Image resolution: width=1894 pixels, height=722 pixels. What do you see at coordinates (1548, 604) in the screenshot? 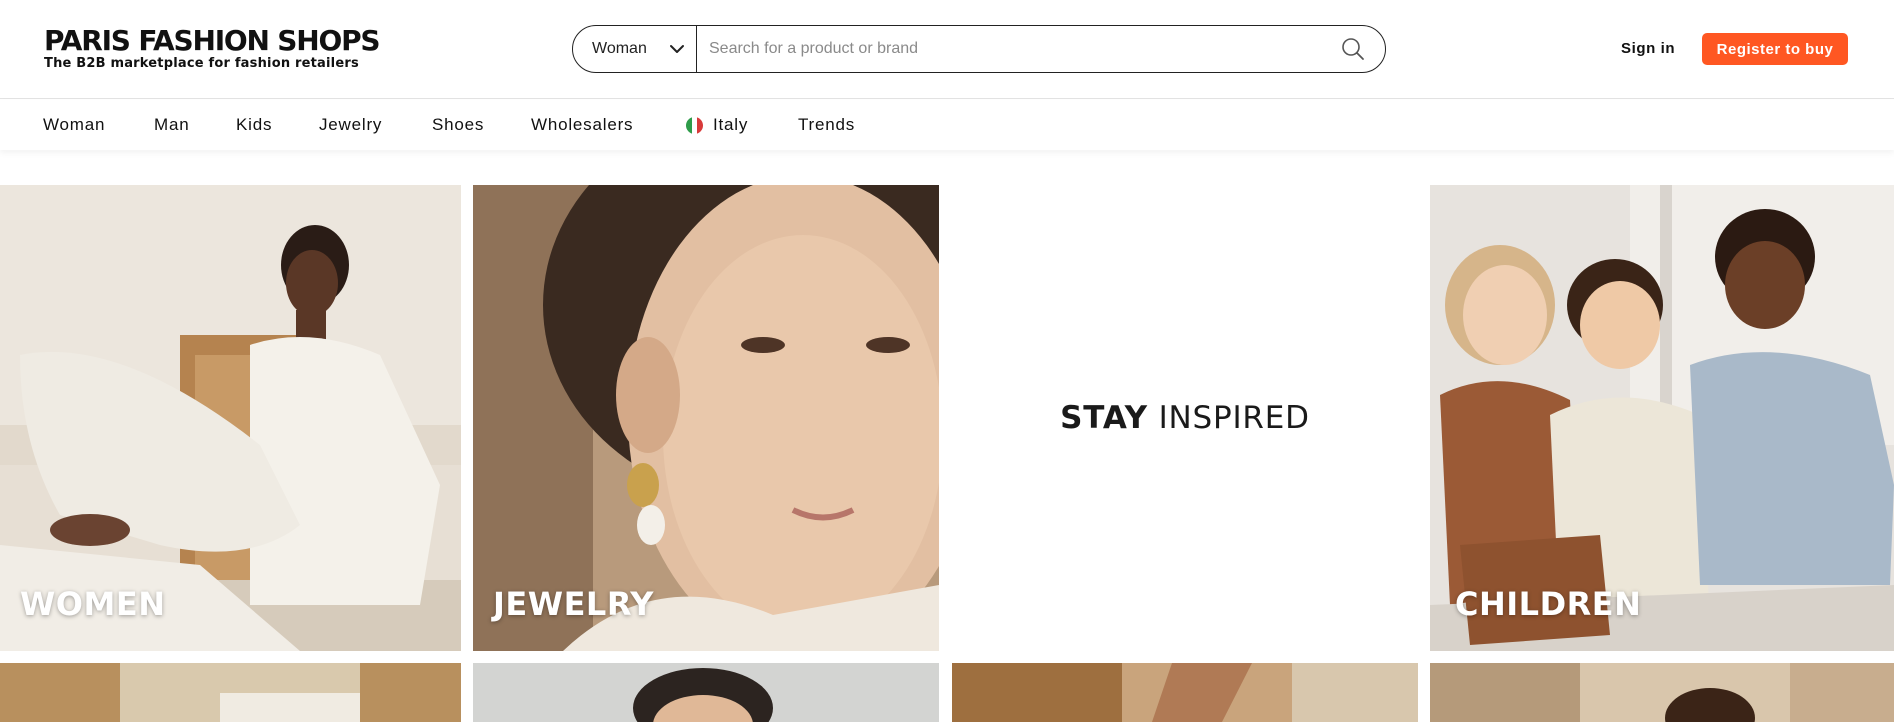
I see `tile-children-label: CHILDREN` at bounding box center [1548, 604].